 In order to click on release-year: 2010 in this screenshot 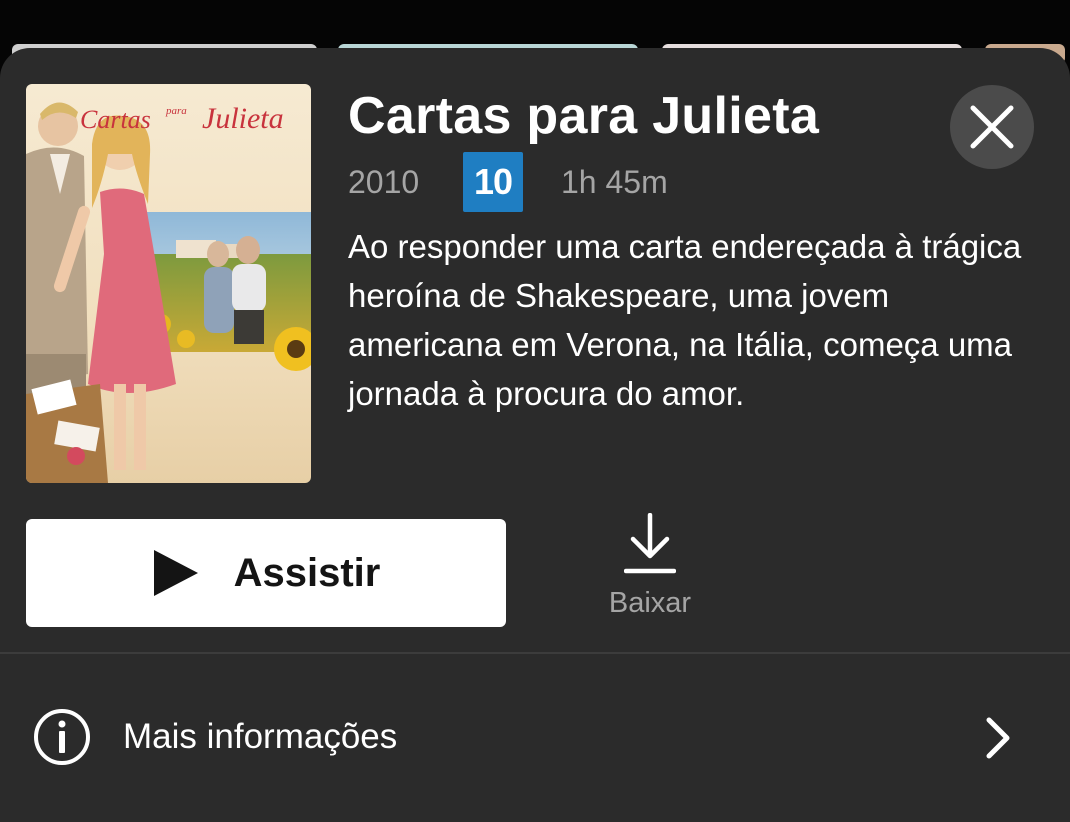, I will do `click(384, 181)`.